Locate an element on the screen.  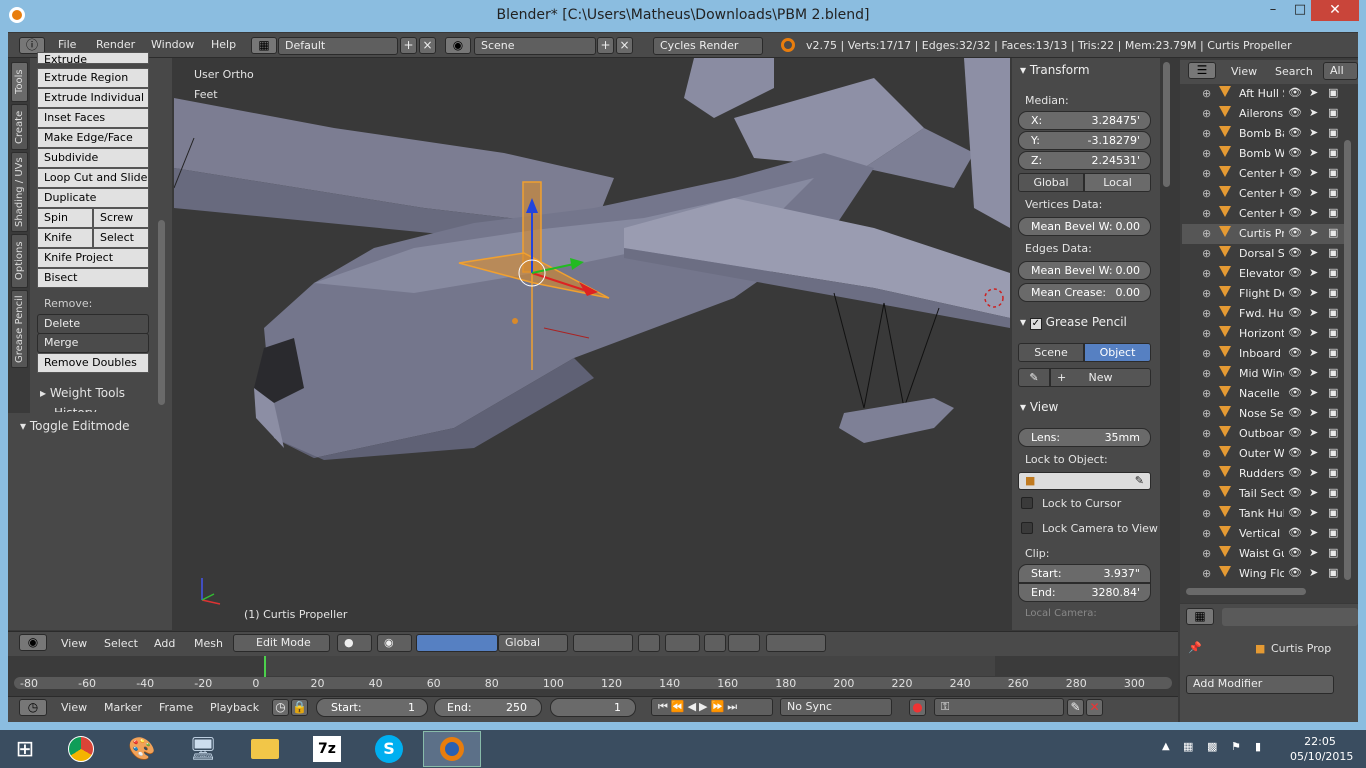
outliner-view-menu: View is located at coordinates (1244, 71).